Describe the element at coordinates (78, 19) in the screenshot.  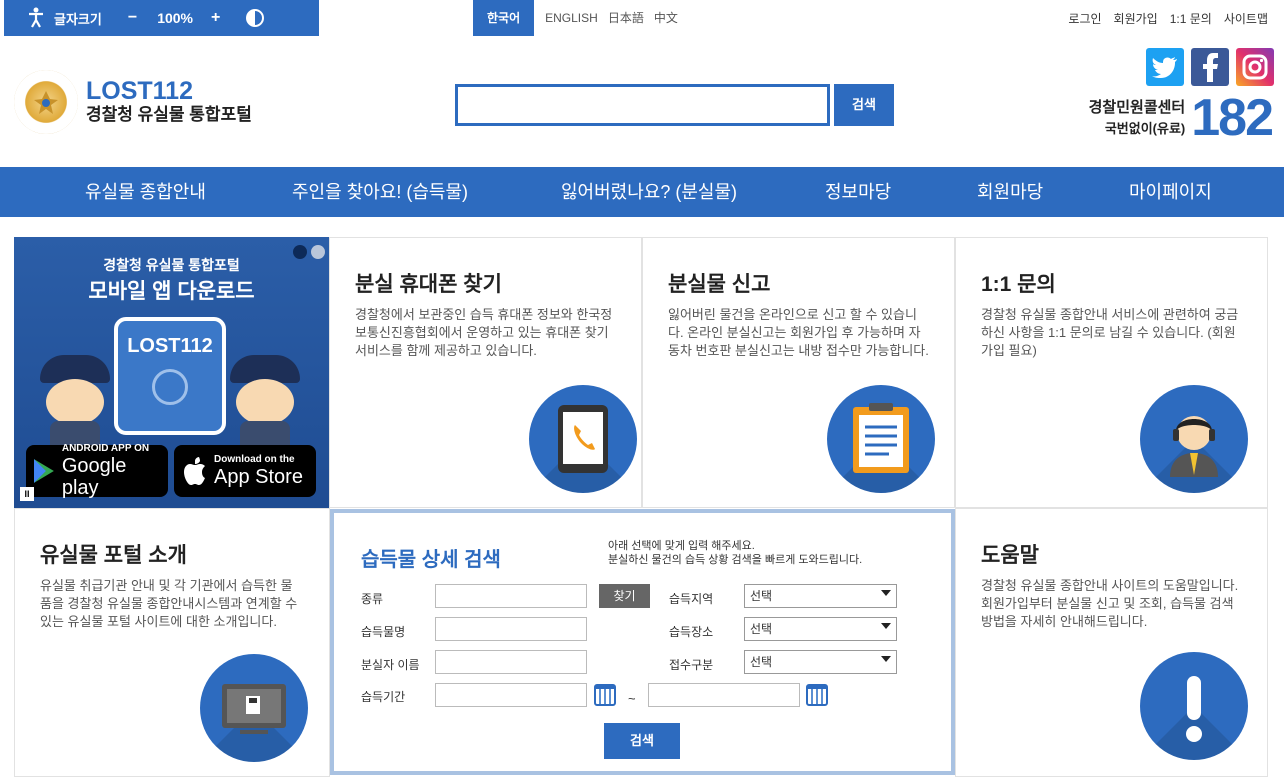
I see `font-size-label: 글자크기` at that location.